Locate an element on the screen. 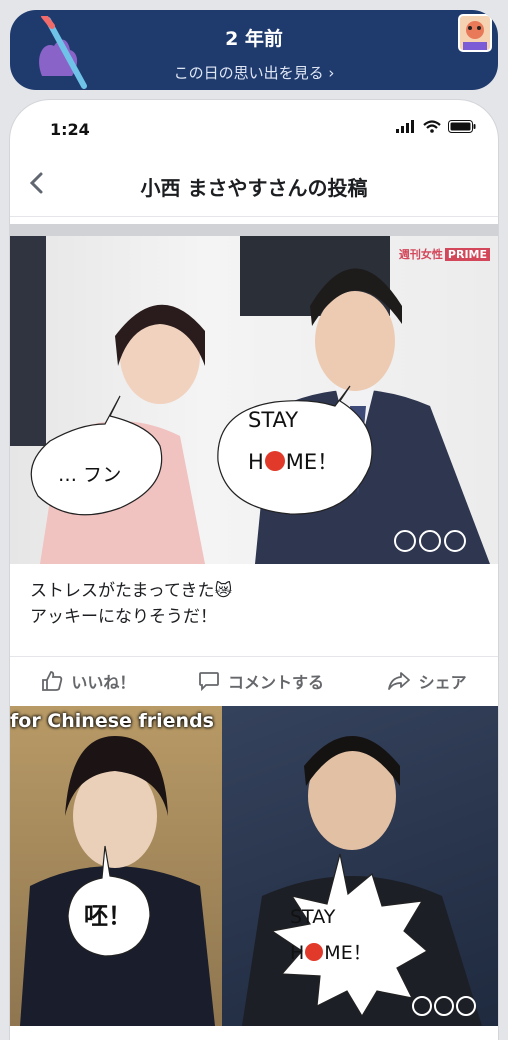 The image size is (508, 1040). comment-label: コメントする is located at coordinates (275, 682).